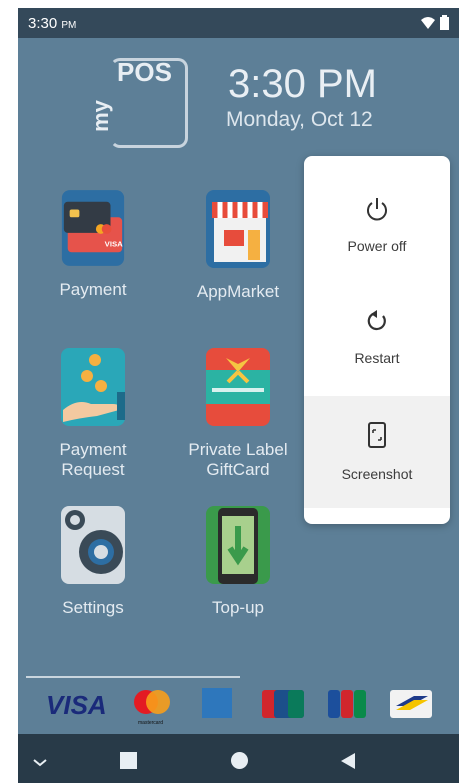 The width and height of the screenshot is (467, 783). I want to click on app-private-label-giftcard: Private Label GiftCard, so click(238, 413).